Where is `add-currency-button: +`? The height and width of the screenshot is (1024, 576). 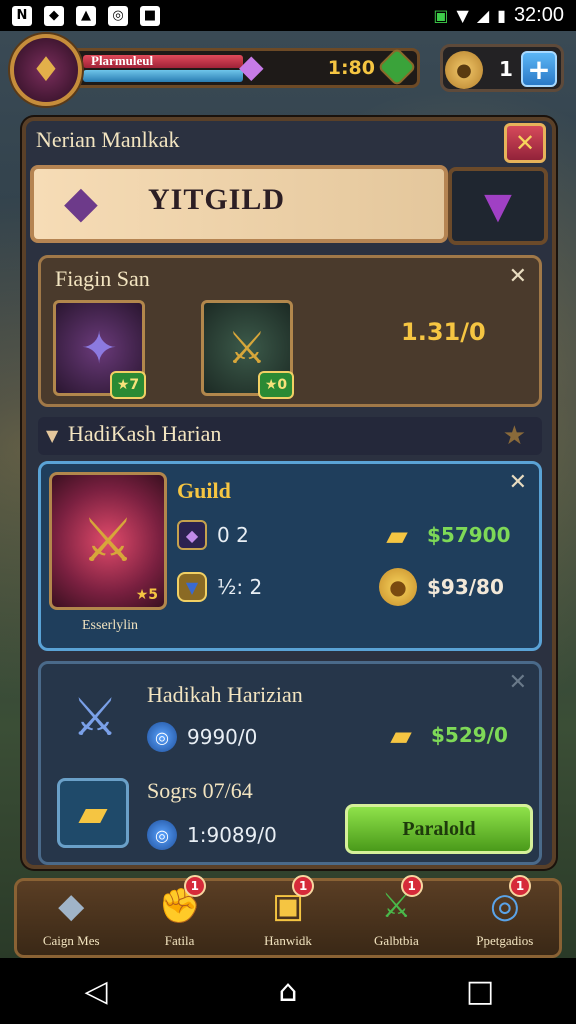 add-currency-button: + is located at coordinates (539, 69).